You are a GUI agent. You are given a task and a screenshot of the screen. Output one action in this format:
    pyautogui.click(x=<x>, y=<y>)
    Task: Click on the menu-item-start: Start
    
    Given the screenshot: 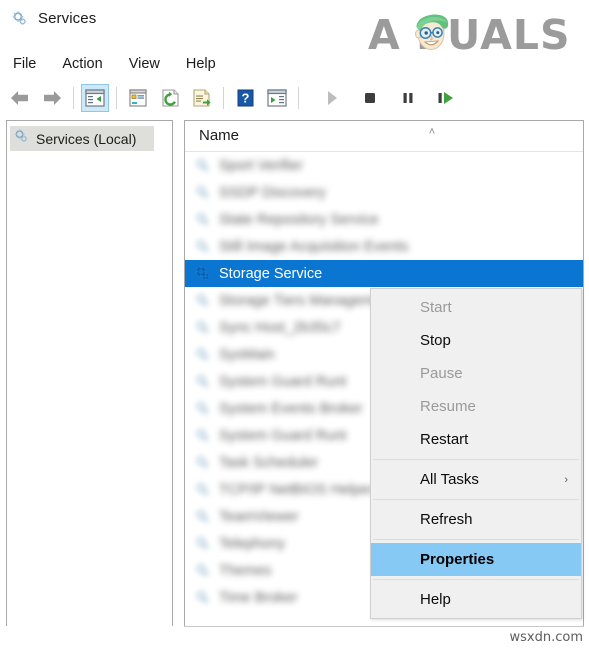 What is the action you would take?
    pyautogui.click(x=476, y=307)
    